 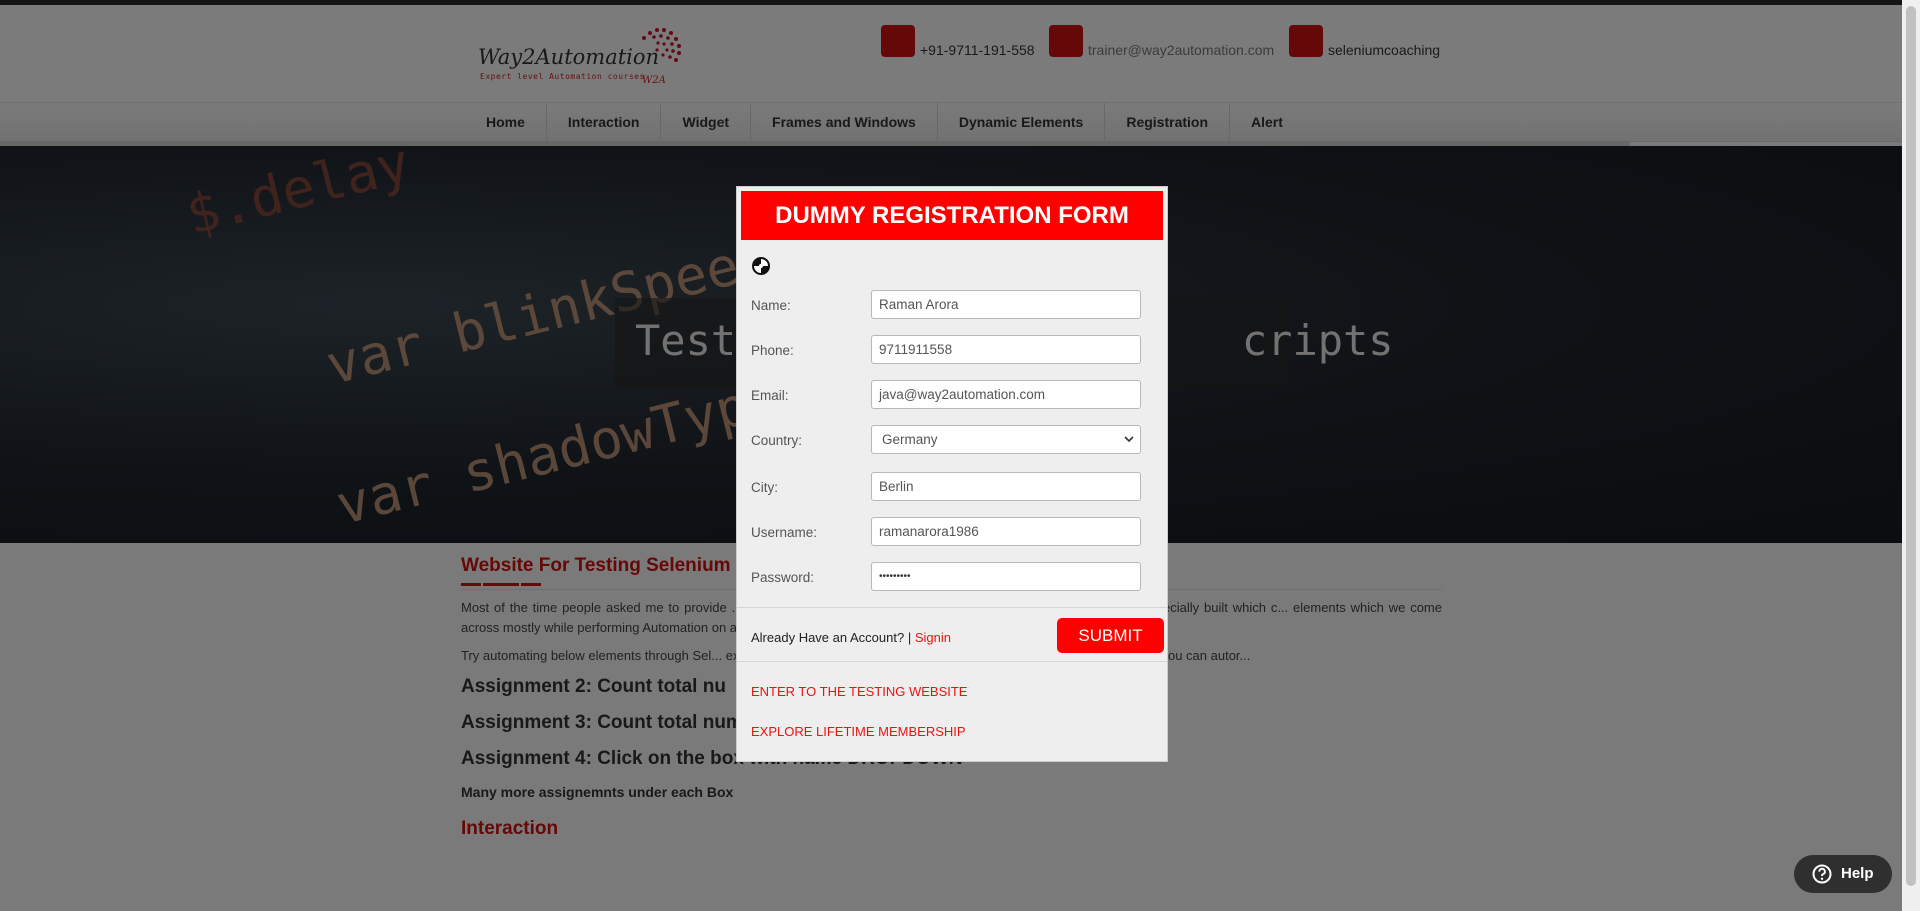 What do you see at coordinates (831, 637) in the screenshot?
I see `account-text: Already Have an Account? |` at bounding box center [831, 637].